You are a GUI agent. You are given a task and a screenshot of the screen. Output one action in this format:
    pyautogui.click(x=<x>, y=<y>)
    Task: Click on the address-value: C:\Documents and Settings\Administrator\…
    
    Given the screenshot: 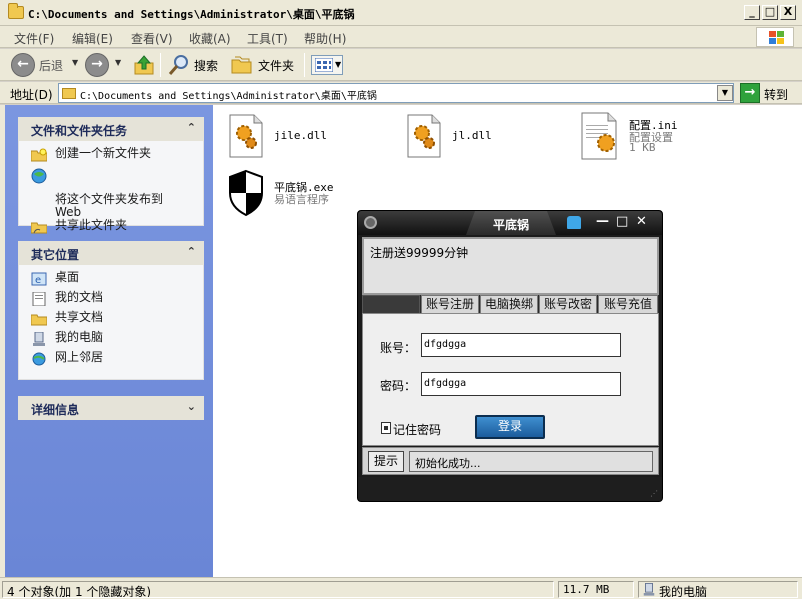 What is the action you would take?
    pyautogui.click(x=228, y=94)
    